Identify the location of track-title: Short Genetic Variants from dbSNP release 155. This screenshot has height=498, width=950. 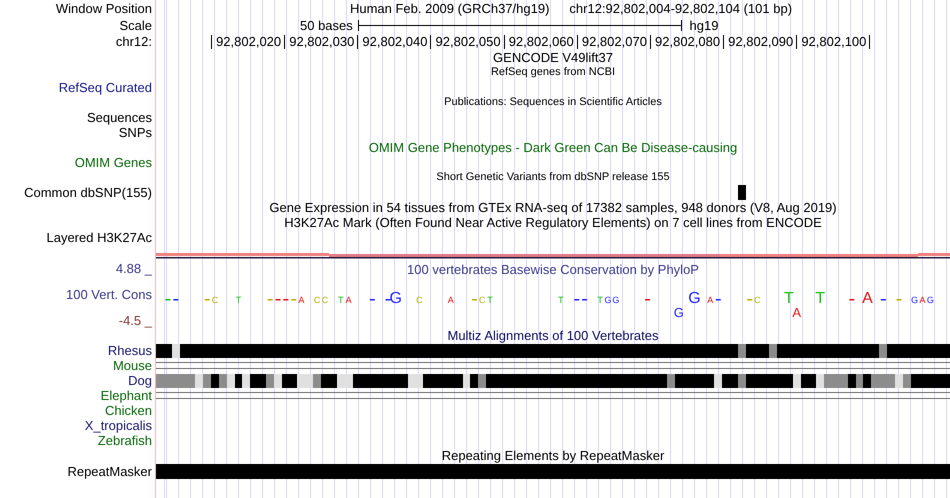
(553, 177).